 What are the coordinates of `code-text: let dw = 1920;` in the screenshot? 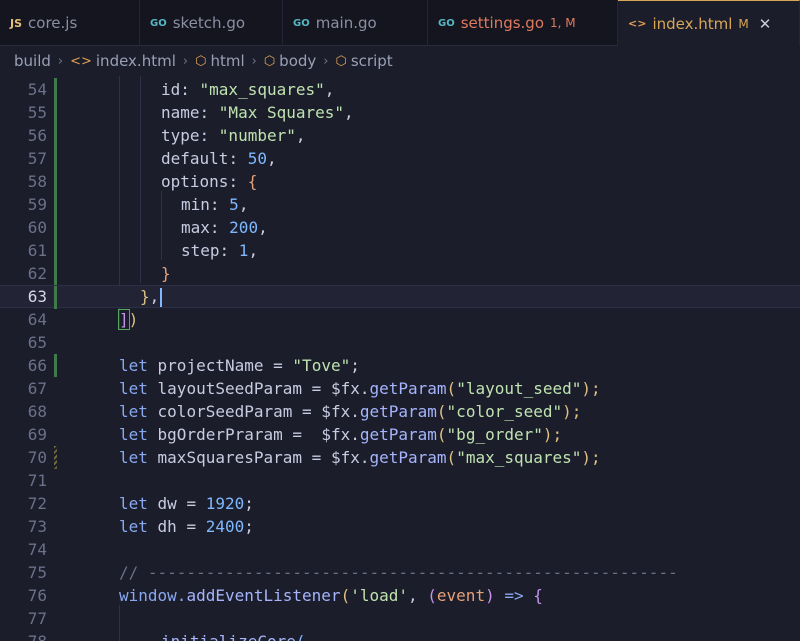 It's located at (186, 503).